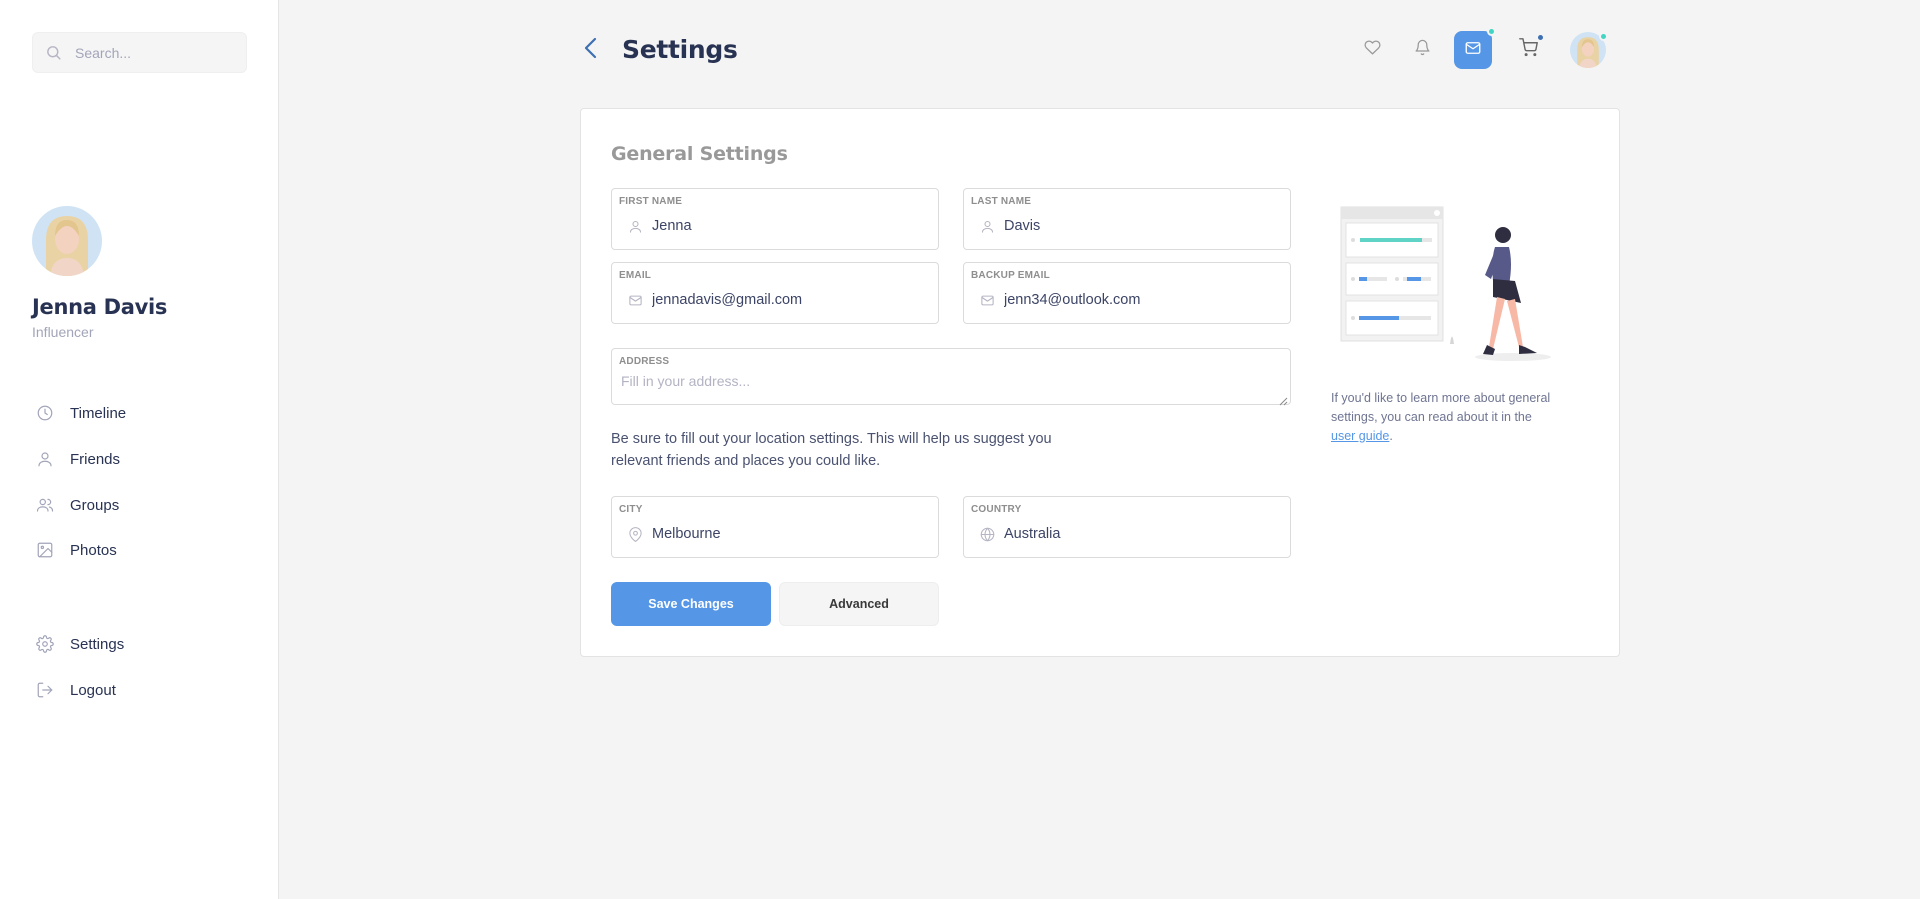 The height and width of the screenshot is (899, 1920). I want to click on advanced-button: Advanced, so click(859, 604).